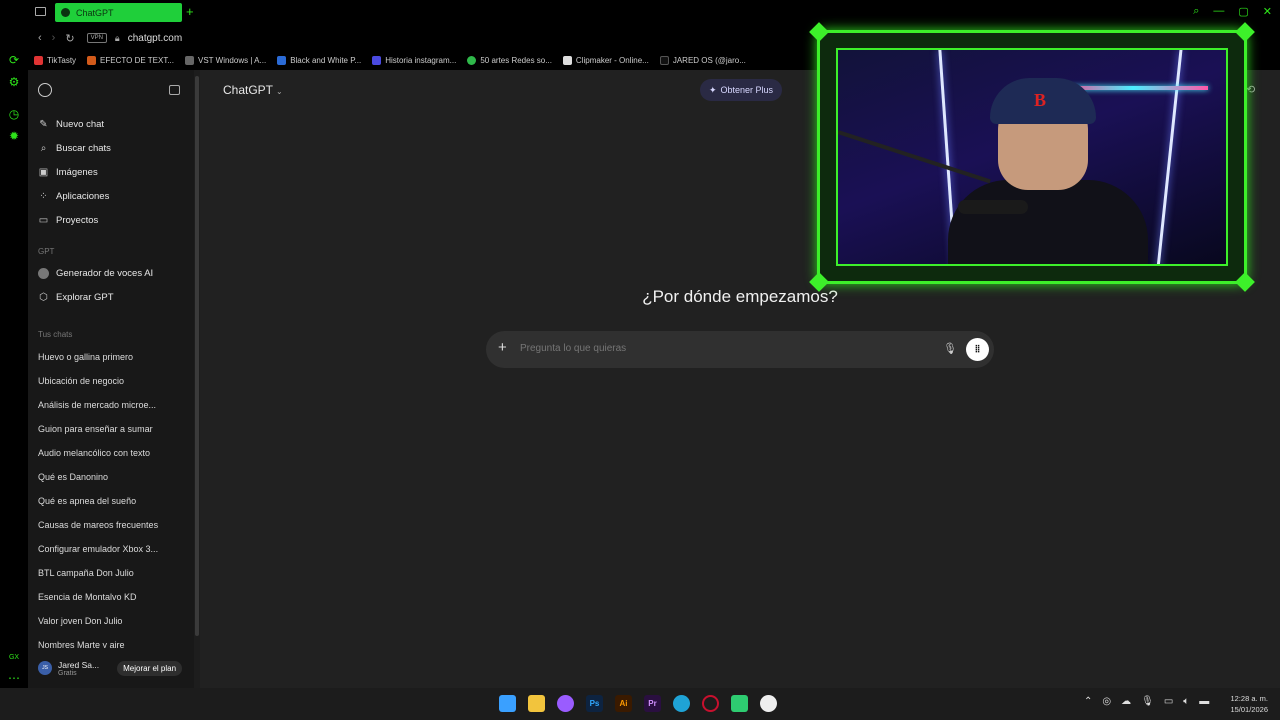 This screenshot has height=720, width=1280. I want to click on back-icon: ‹, so click(40, 38).